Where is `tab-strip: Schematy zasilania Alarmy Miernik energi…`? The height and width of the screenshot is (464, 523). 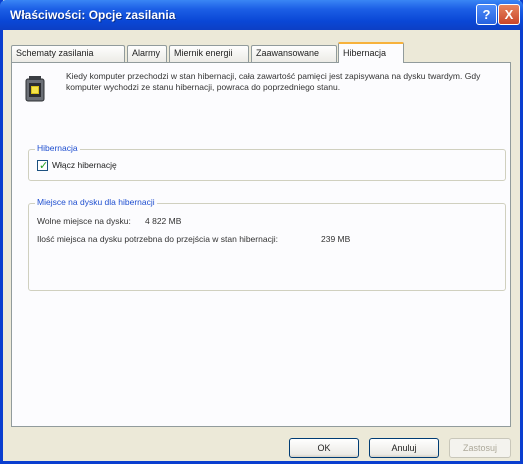 tab-strip: Schematy zasilania Alarmy Miernik energi… is located at coordinates (261, 52).